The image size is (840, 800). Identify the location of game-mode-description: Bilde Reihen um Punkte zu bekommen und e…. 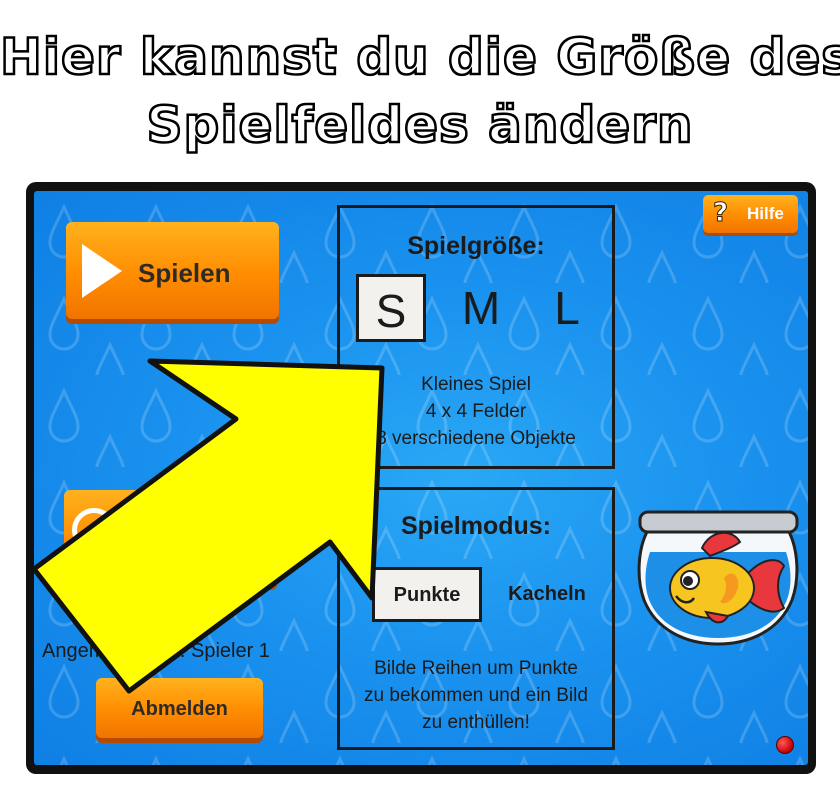
(476, 695).